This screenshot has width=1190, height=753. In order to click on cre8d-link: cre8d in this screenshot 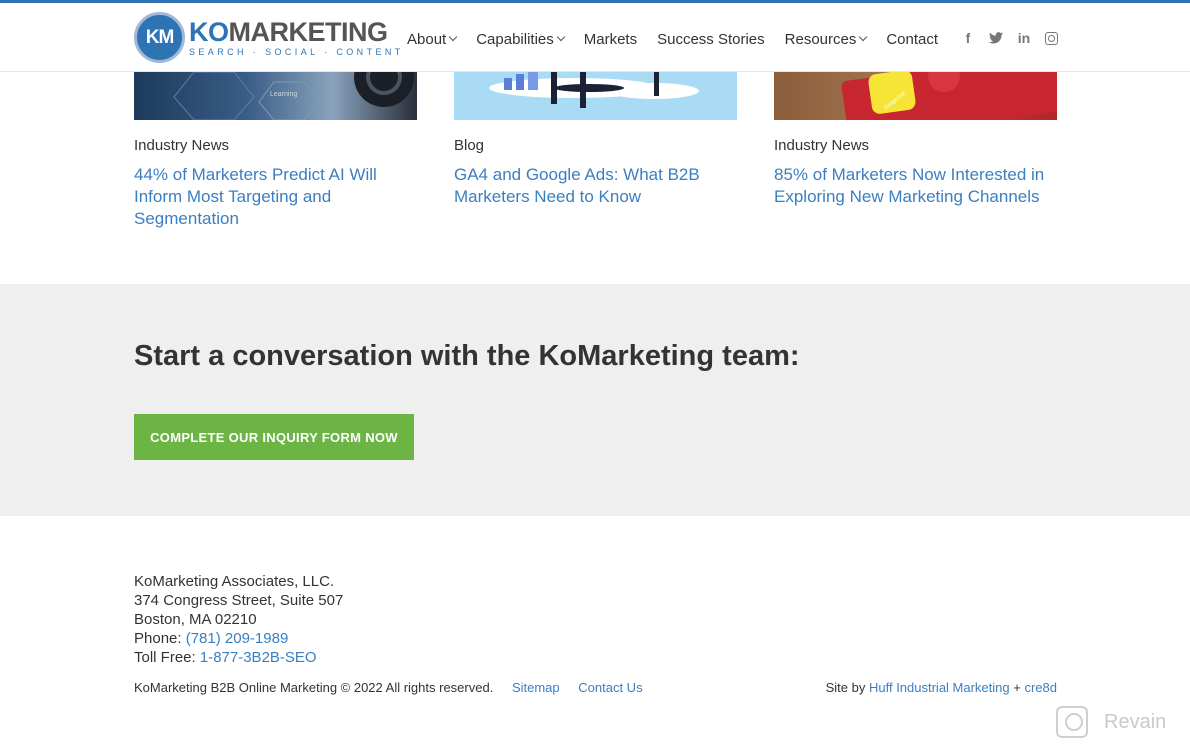, I will do `click(1040, 687)`.